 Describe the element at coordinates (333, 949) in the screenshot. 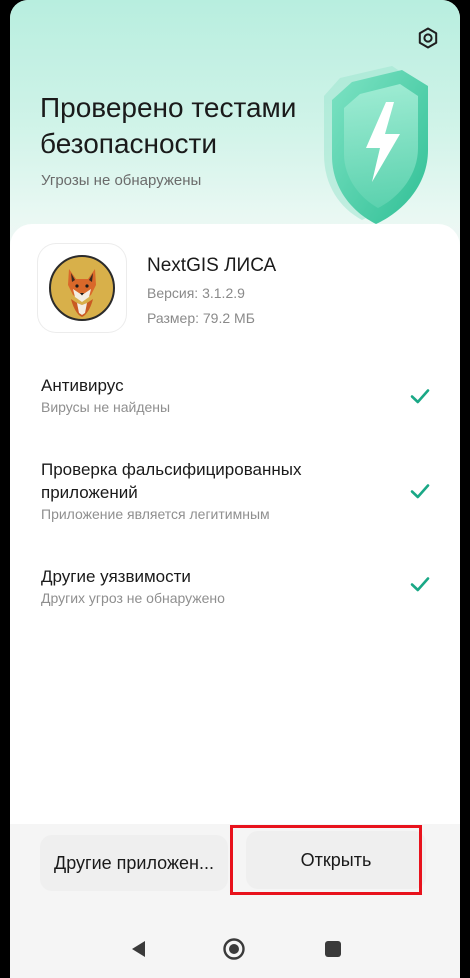

I see `recents-square-icon` at that location.